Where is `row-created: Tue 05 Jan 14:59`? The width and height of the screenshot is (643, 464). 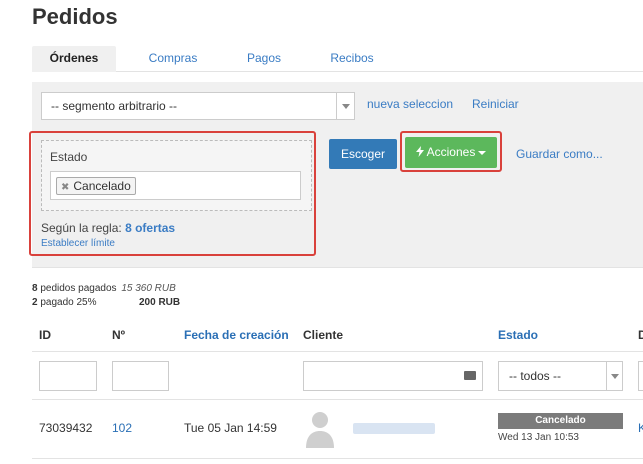
row-created: Tue 05 Jan 14:59 is located at coordinates (230, 428).